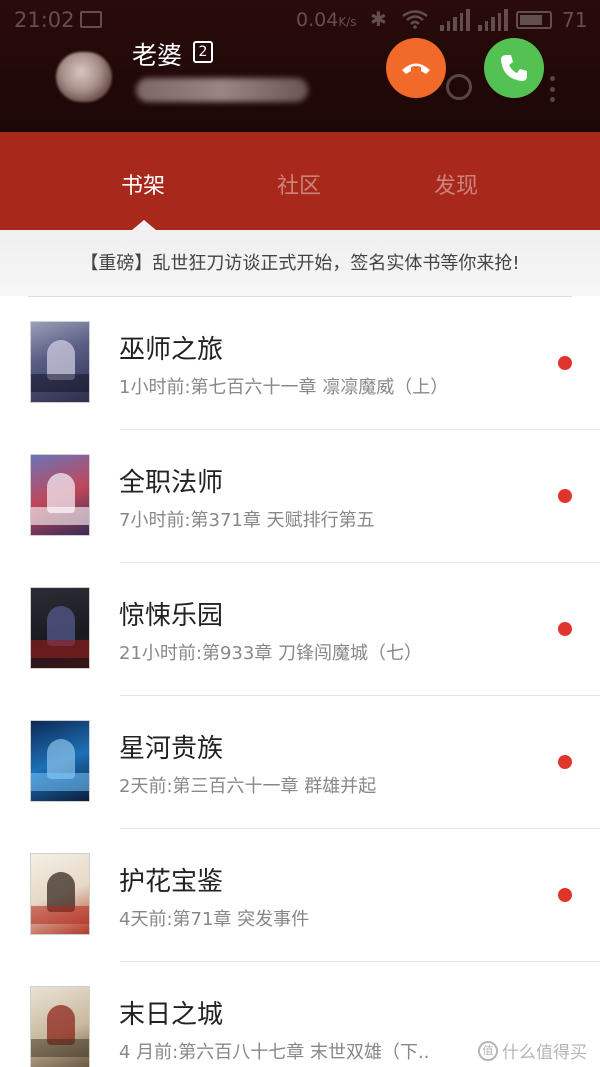 The width and height of the screenshot is (600, 1067). I want to click on watermark-logo-icon: 值, so click(488, 1050).